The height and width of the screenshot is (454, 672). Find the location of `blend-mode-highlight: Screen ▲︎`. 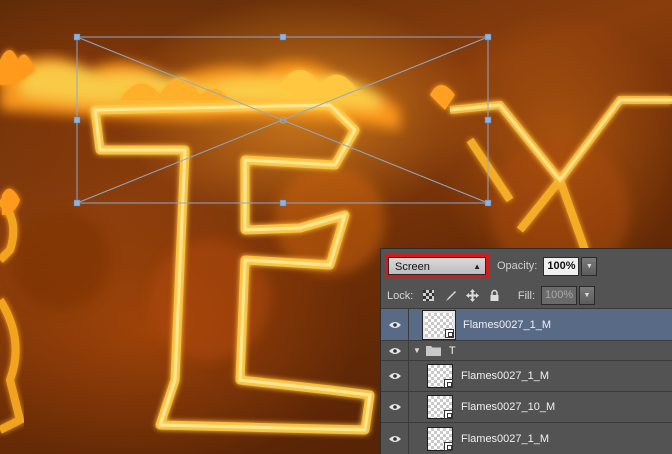

blend-mode-highlight: Screen ▲︎ is located at coordinates (437, 266).